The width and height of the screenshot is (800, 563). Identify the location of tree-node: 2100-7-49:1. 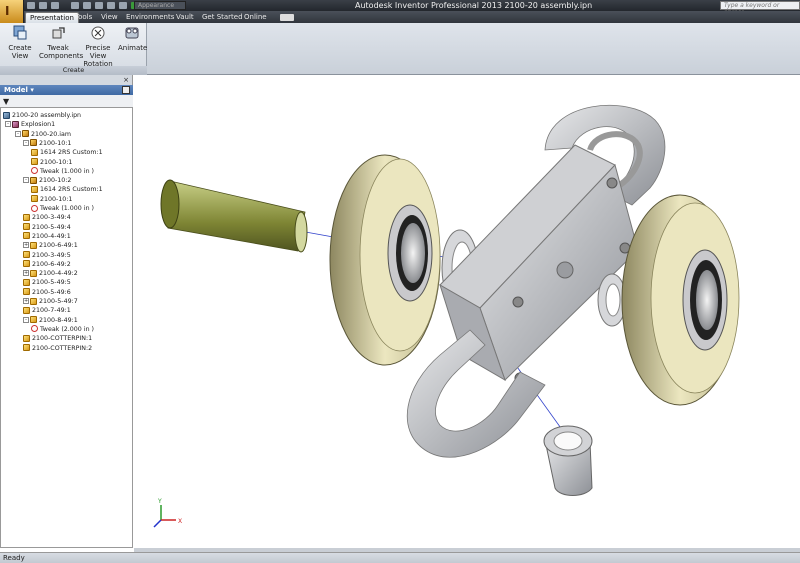
(47, 310).